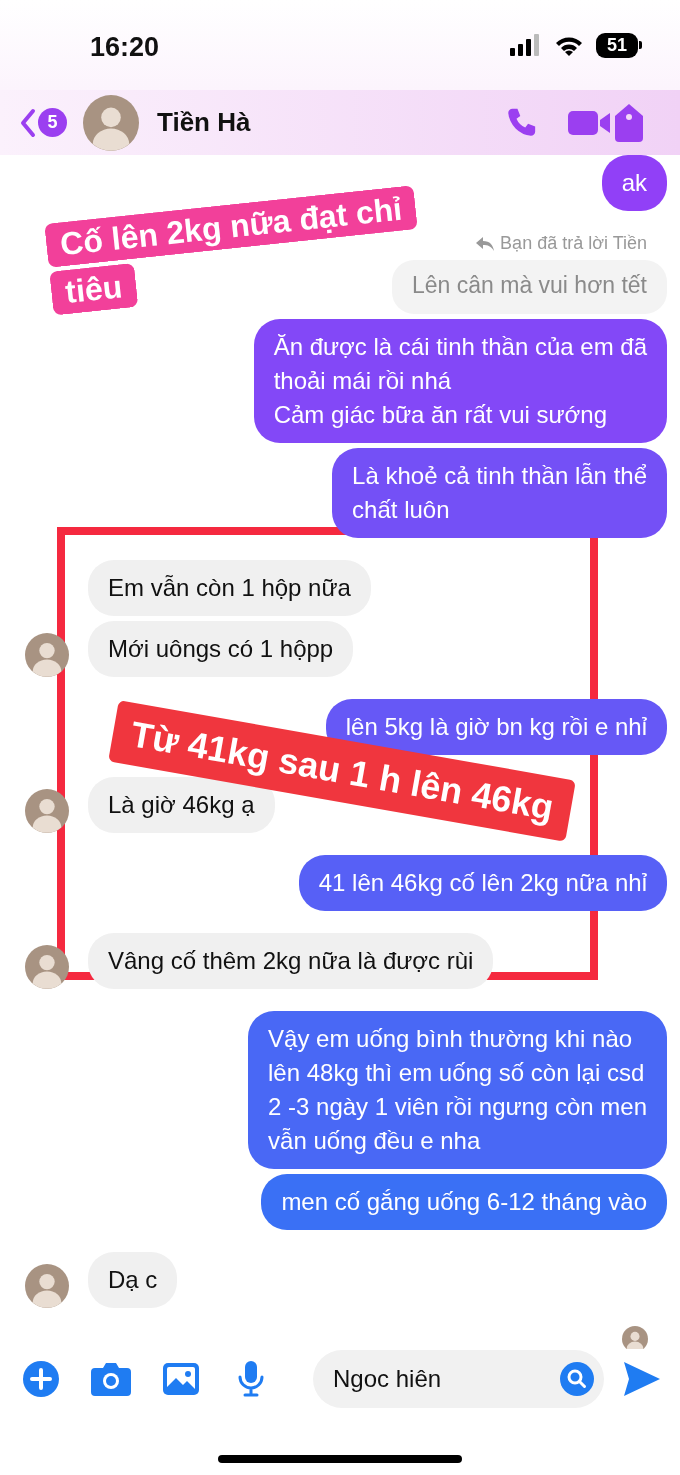 The height and width of the screenshot is (1475, 680). Describe the element at coordinates (577, 1379) in the screenshot. I see `search-icon` at that location.